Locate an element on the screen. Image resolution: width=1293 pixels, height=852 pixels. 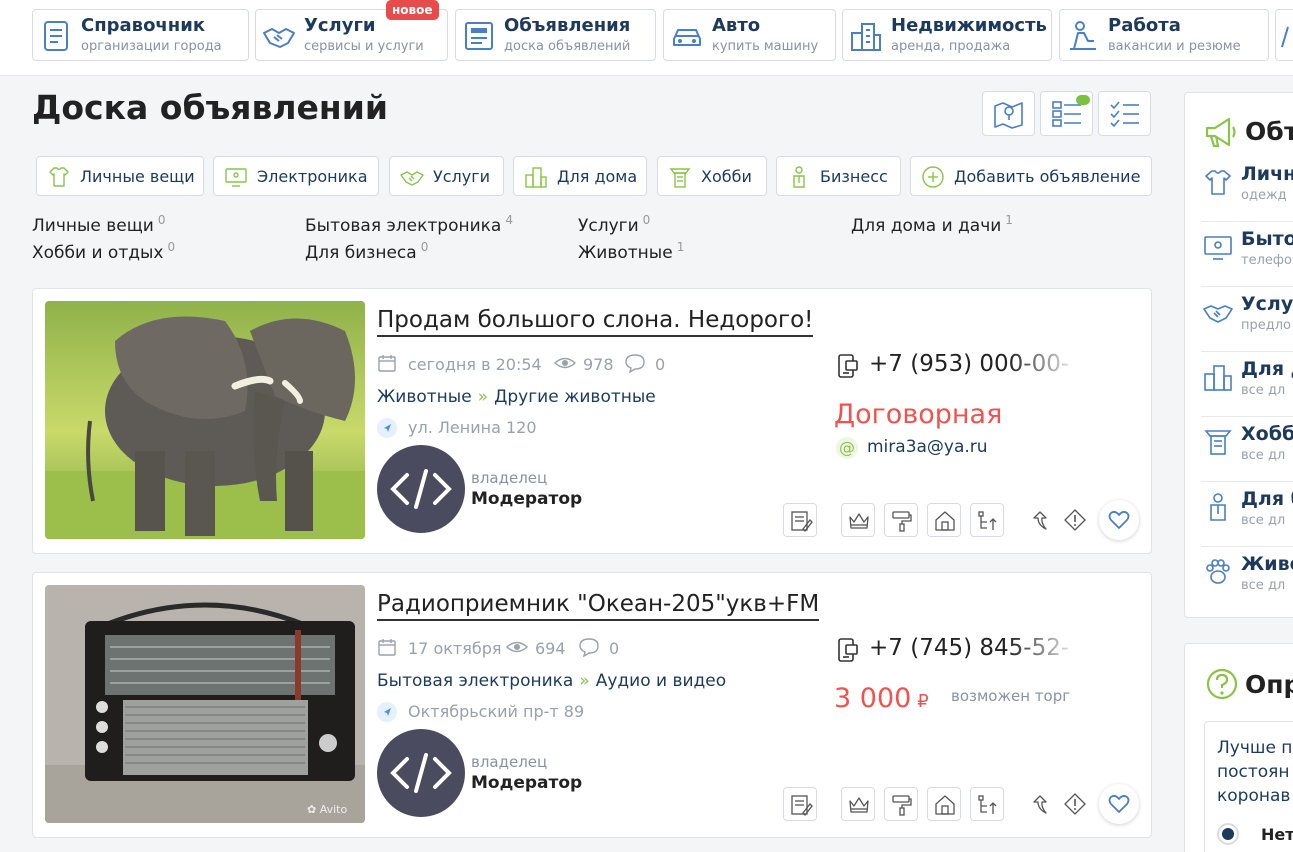
price-unit: ₽ is located at coordinates (923, 701).